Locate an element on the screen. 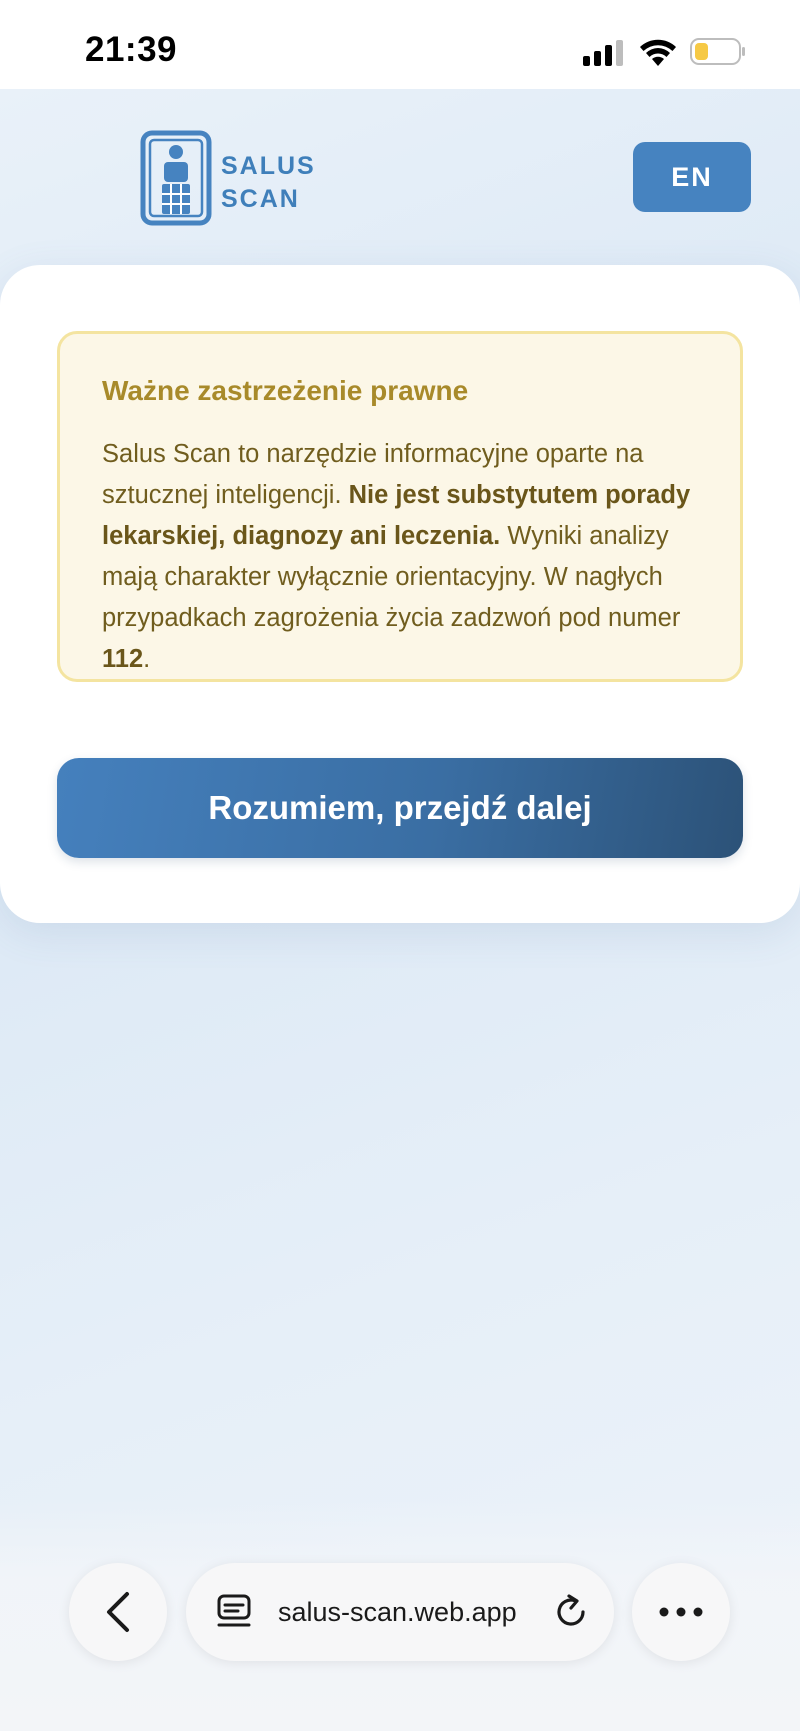 This screenshot has height=1731, width=800. url-text: salus-scan.web.app is located at coordinates (397, 1612).